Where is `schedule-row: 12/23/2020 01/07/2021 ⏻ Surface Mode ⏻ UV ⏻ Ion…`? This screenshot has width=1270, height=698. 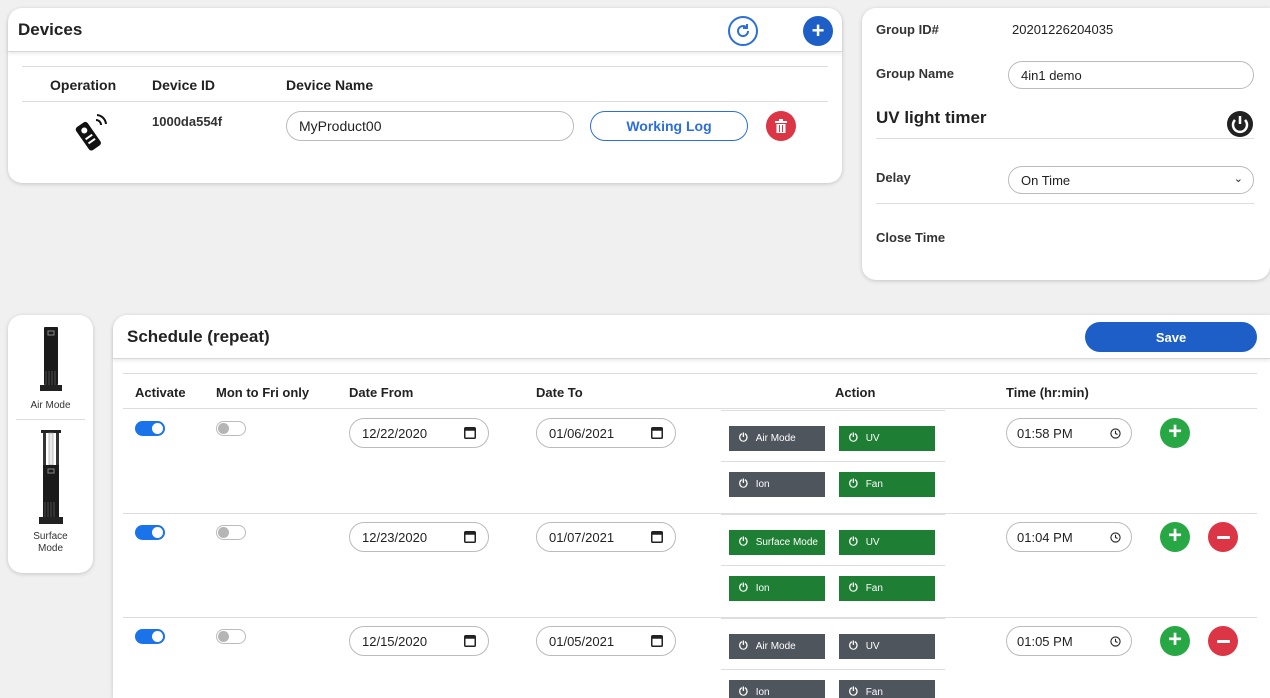 schedule-row: 12/23/2020 01/07/2021 ⏻ Surface Mode ⏻ UV ⏻ Ion… is located at coordinates (690, 566).